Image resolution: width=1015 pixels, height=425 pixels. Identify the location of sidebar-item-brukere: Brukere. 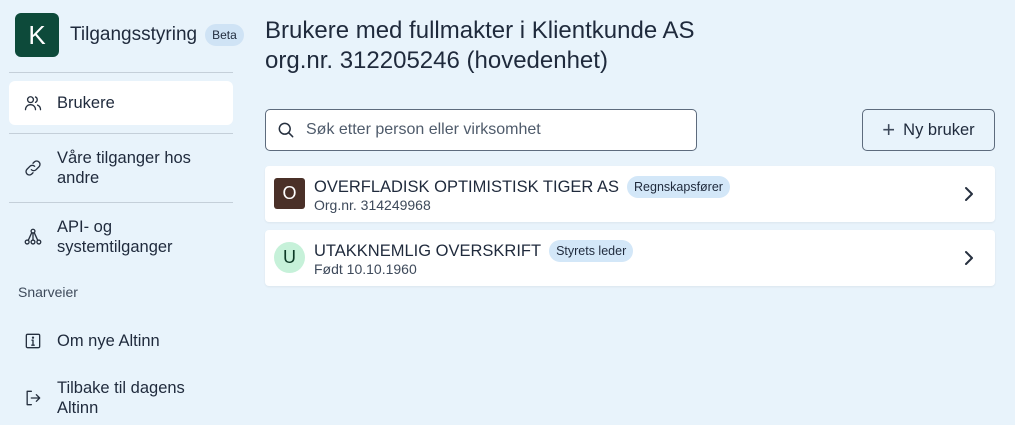
(121, 103).